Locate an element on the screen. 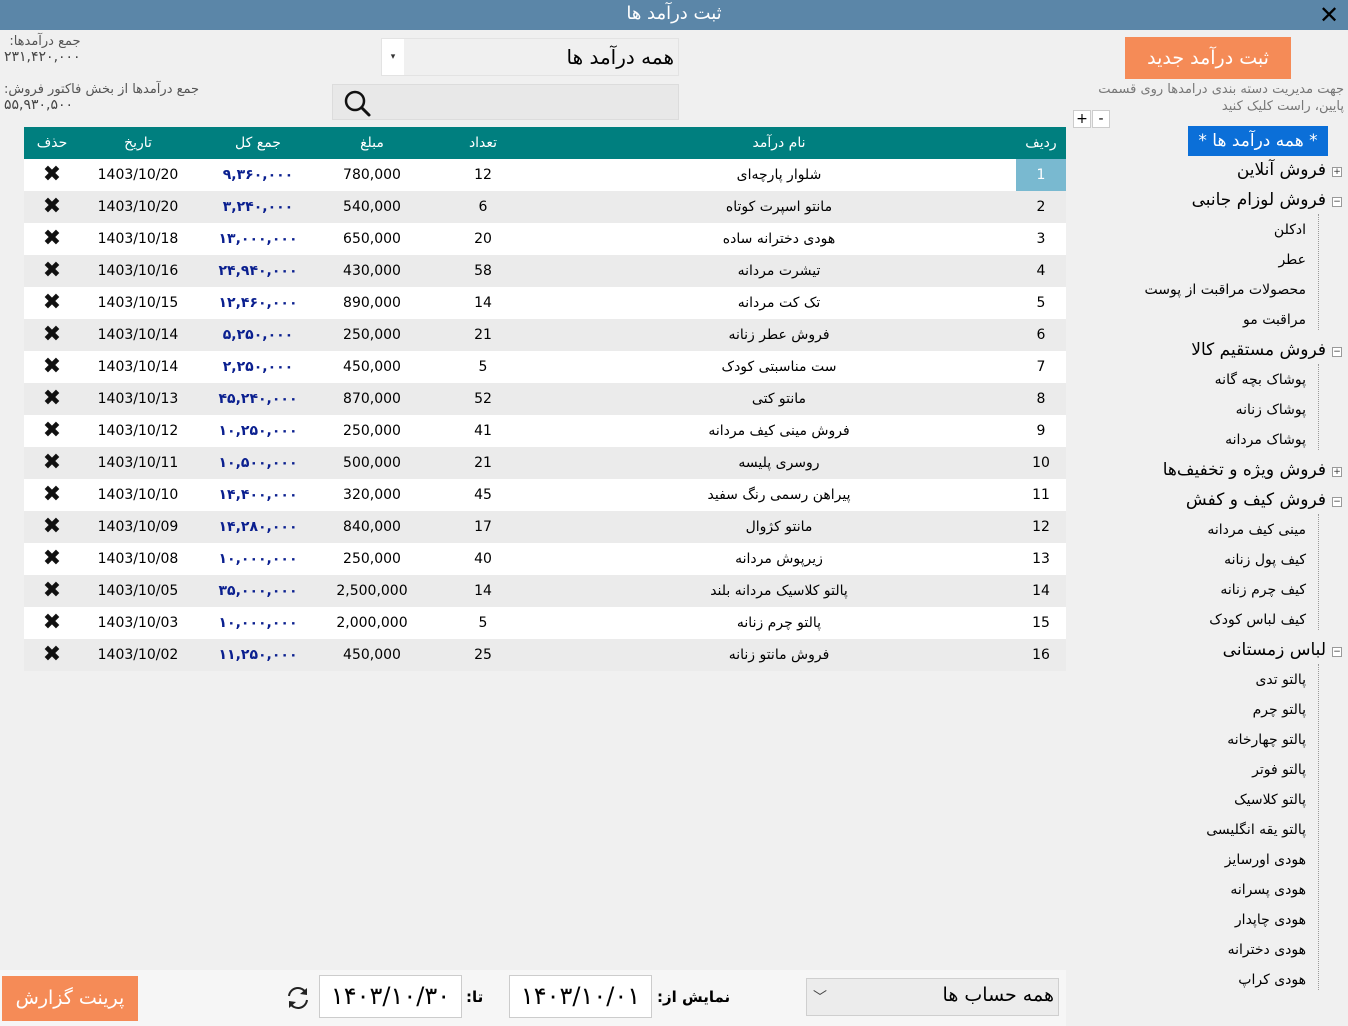 The width and height of the screenshot is (1348, 1026). tree-item: هودی چاپدار is located at coordinates (1270, 920).